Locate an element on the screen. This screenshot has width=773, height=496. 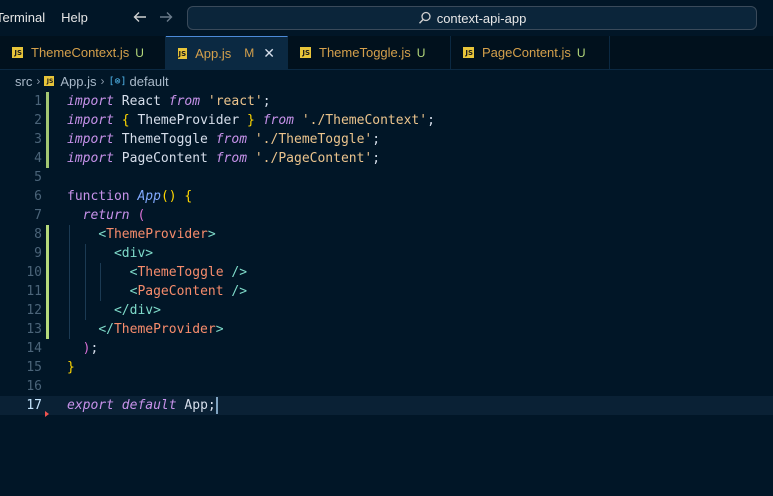
code-text: <div> is located at coordinates (133, 253).